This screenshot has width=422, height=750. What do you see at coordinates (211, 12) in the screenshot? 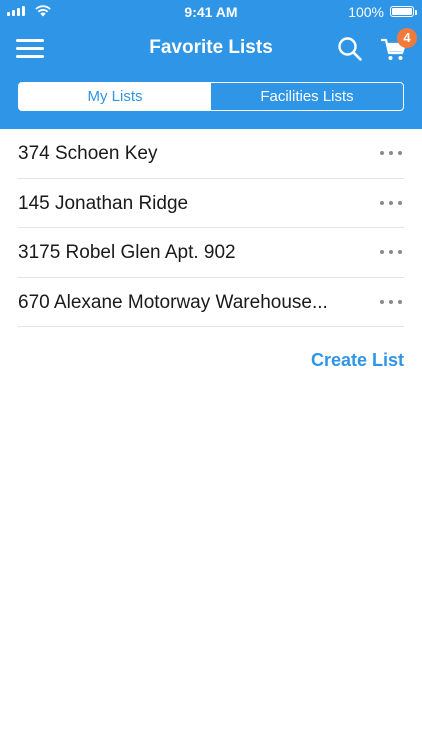
I see `status-bar: 9:41 AM 100%` at bounding box center [211, 12].